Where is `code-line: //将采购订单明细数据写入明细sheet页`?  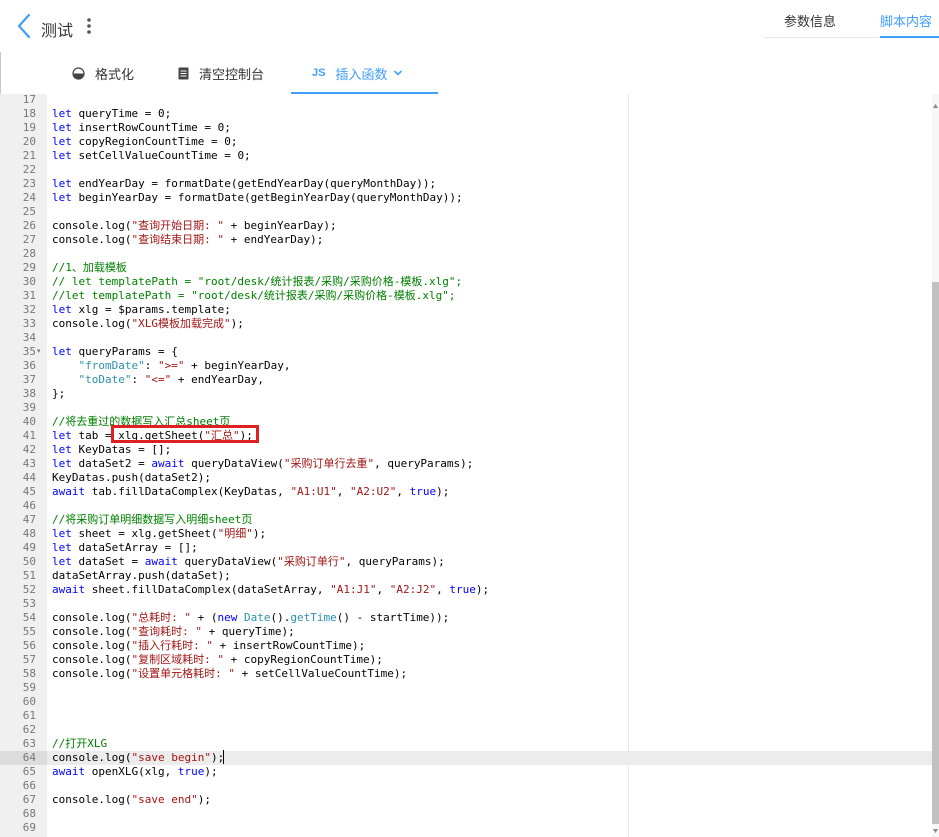
code-line: //将采购订单明细数据写入明细sheet页 is located at coordinates (152, 520).